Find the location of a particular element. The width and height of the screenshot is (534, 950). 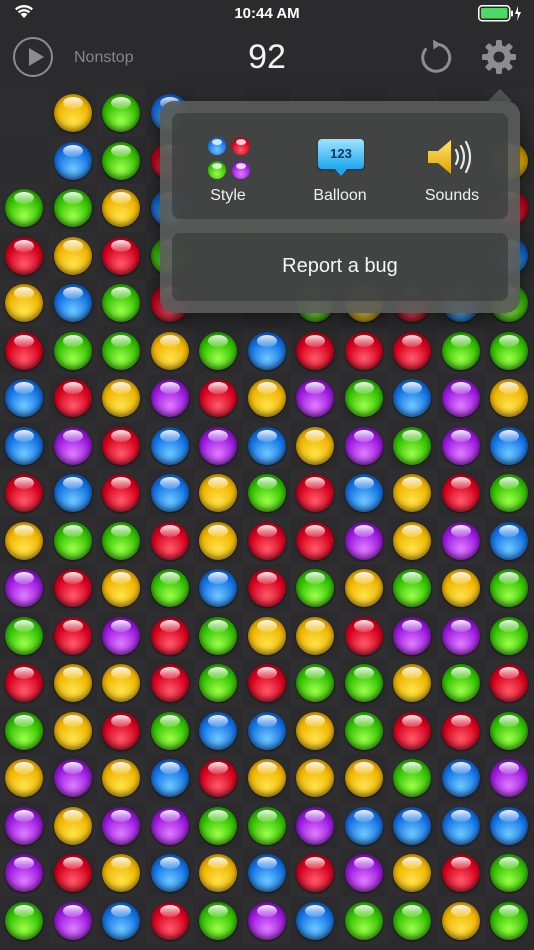

style-option: Style is located at coordinates (228, 166).